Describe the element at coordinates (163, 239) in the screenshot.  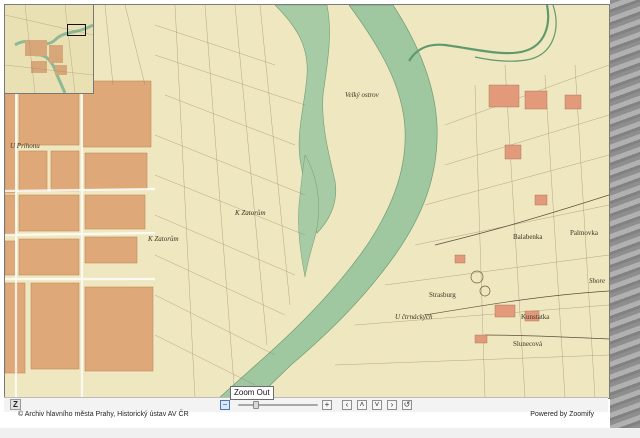
I see `map-label-k-zatorum-2: K Zatorům` at that location.